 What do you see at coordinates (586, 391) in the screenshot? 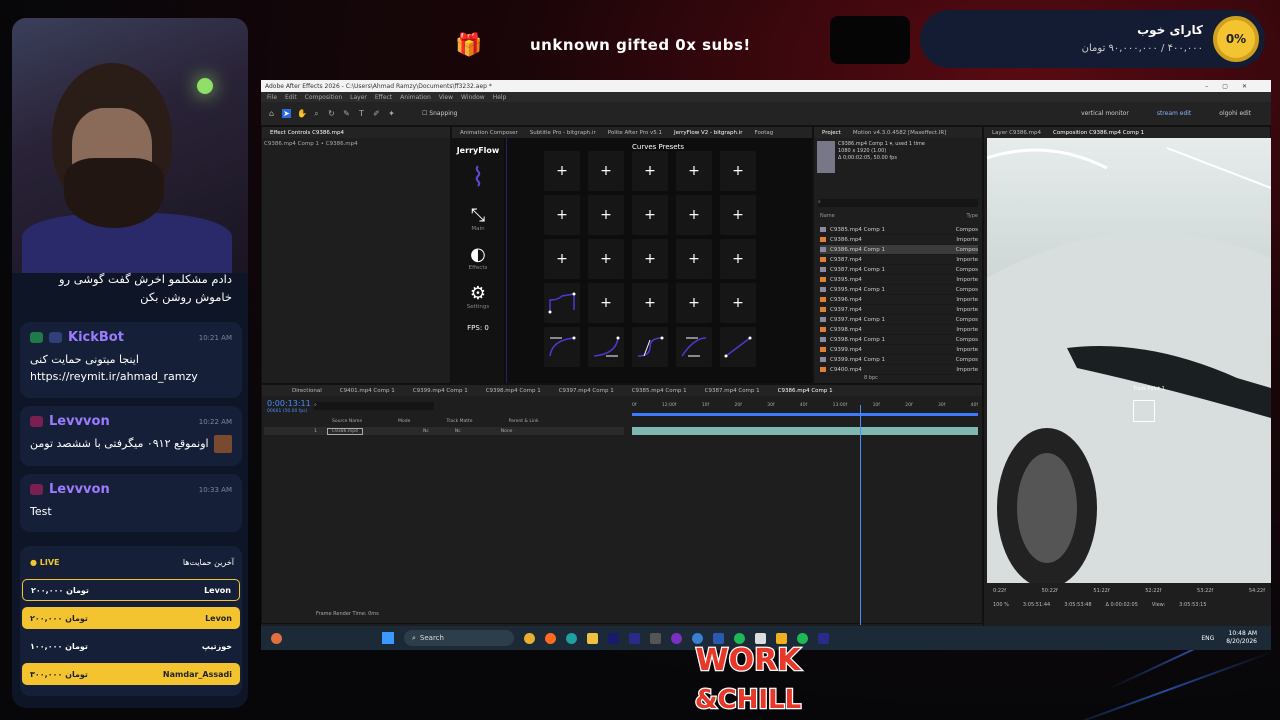
I see `tab-comp: C9397.mp4 Comp 1` at bounding box center [586, 391].